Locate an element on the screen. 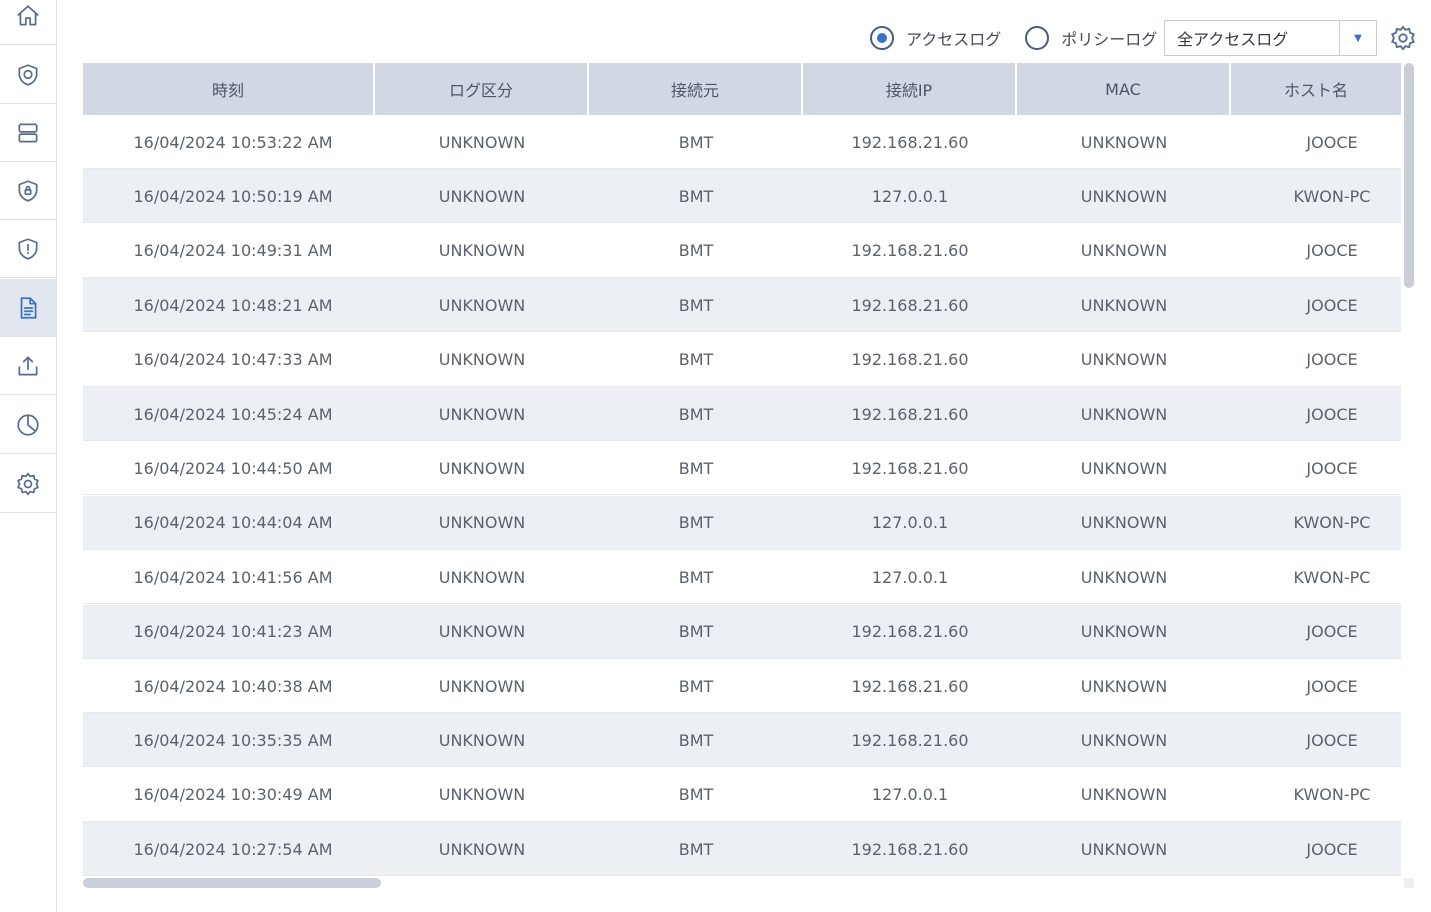 The image size is (1431, 912). column-header-mac: MAC is located at coordinates (1124, 89).